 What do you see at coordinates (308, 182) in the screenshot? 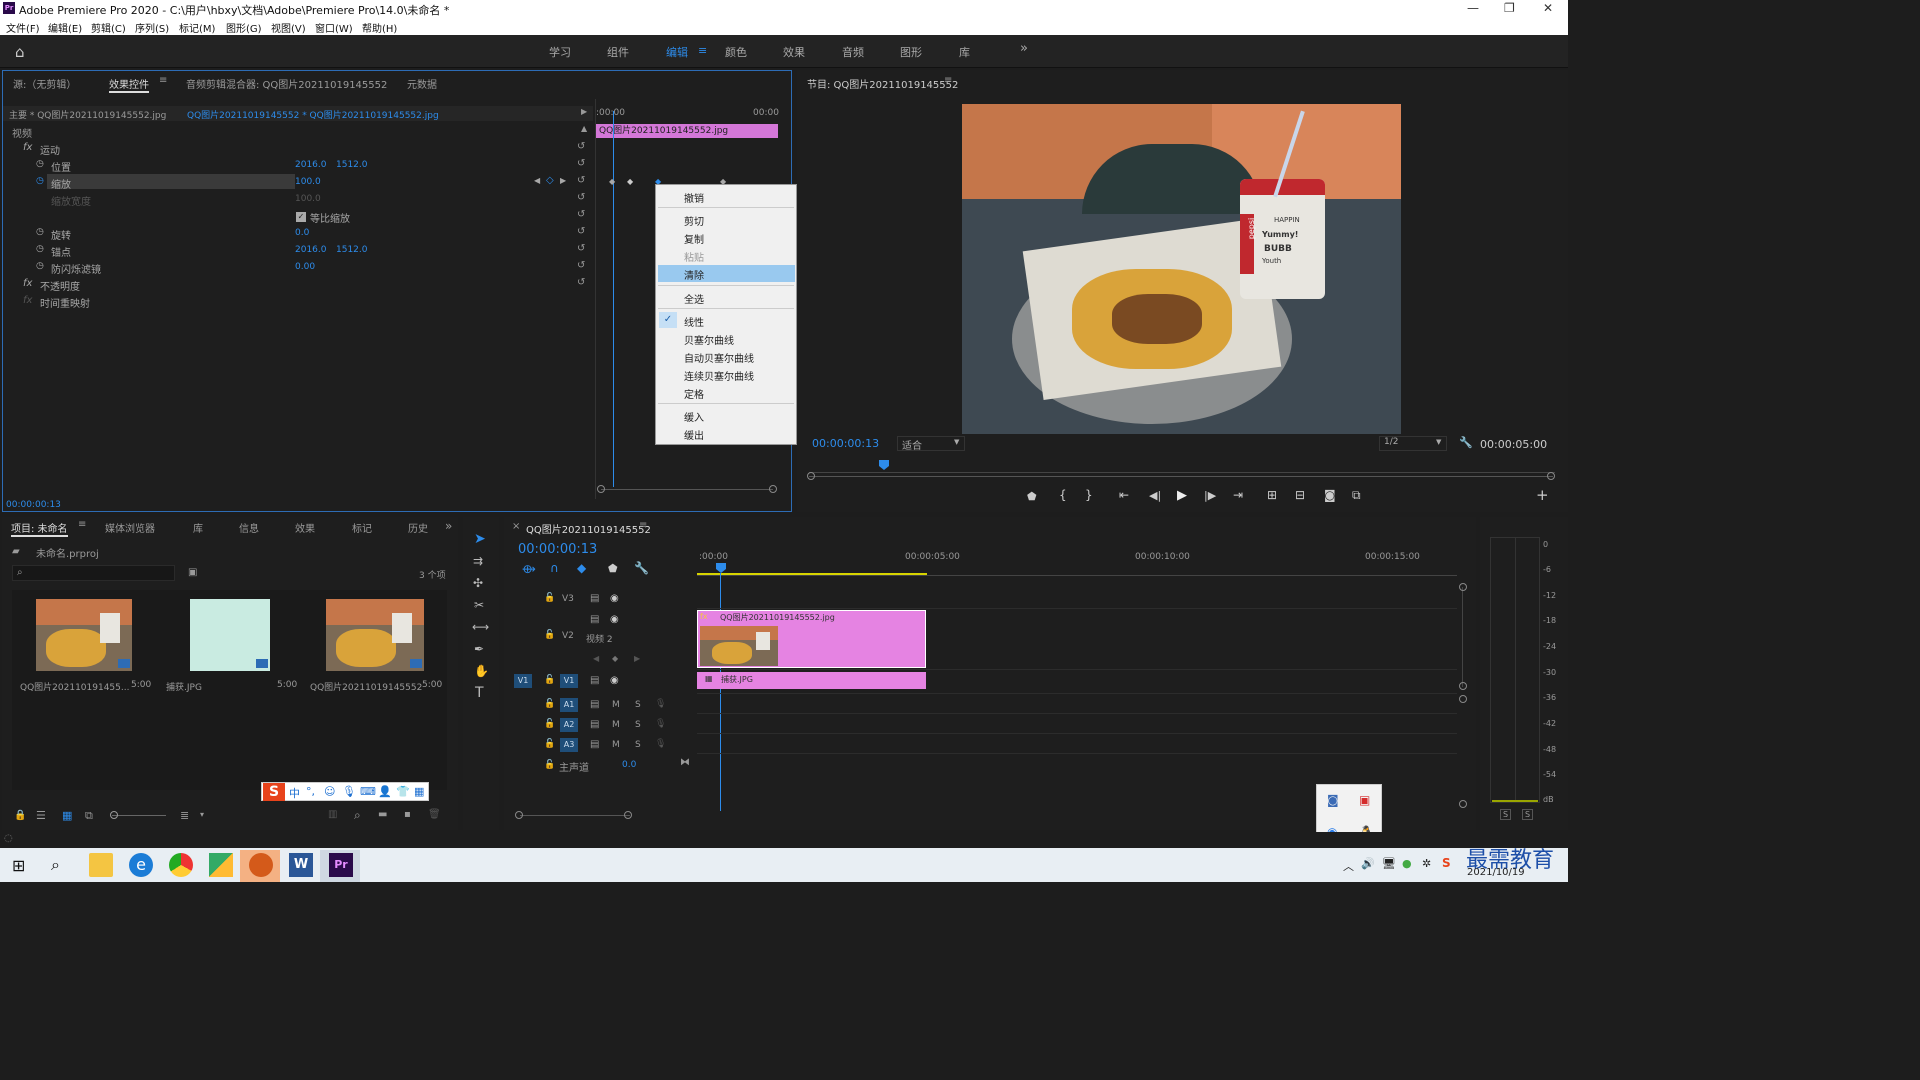
I see `scale-value: 100.0` at bounding box center [308, 182].